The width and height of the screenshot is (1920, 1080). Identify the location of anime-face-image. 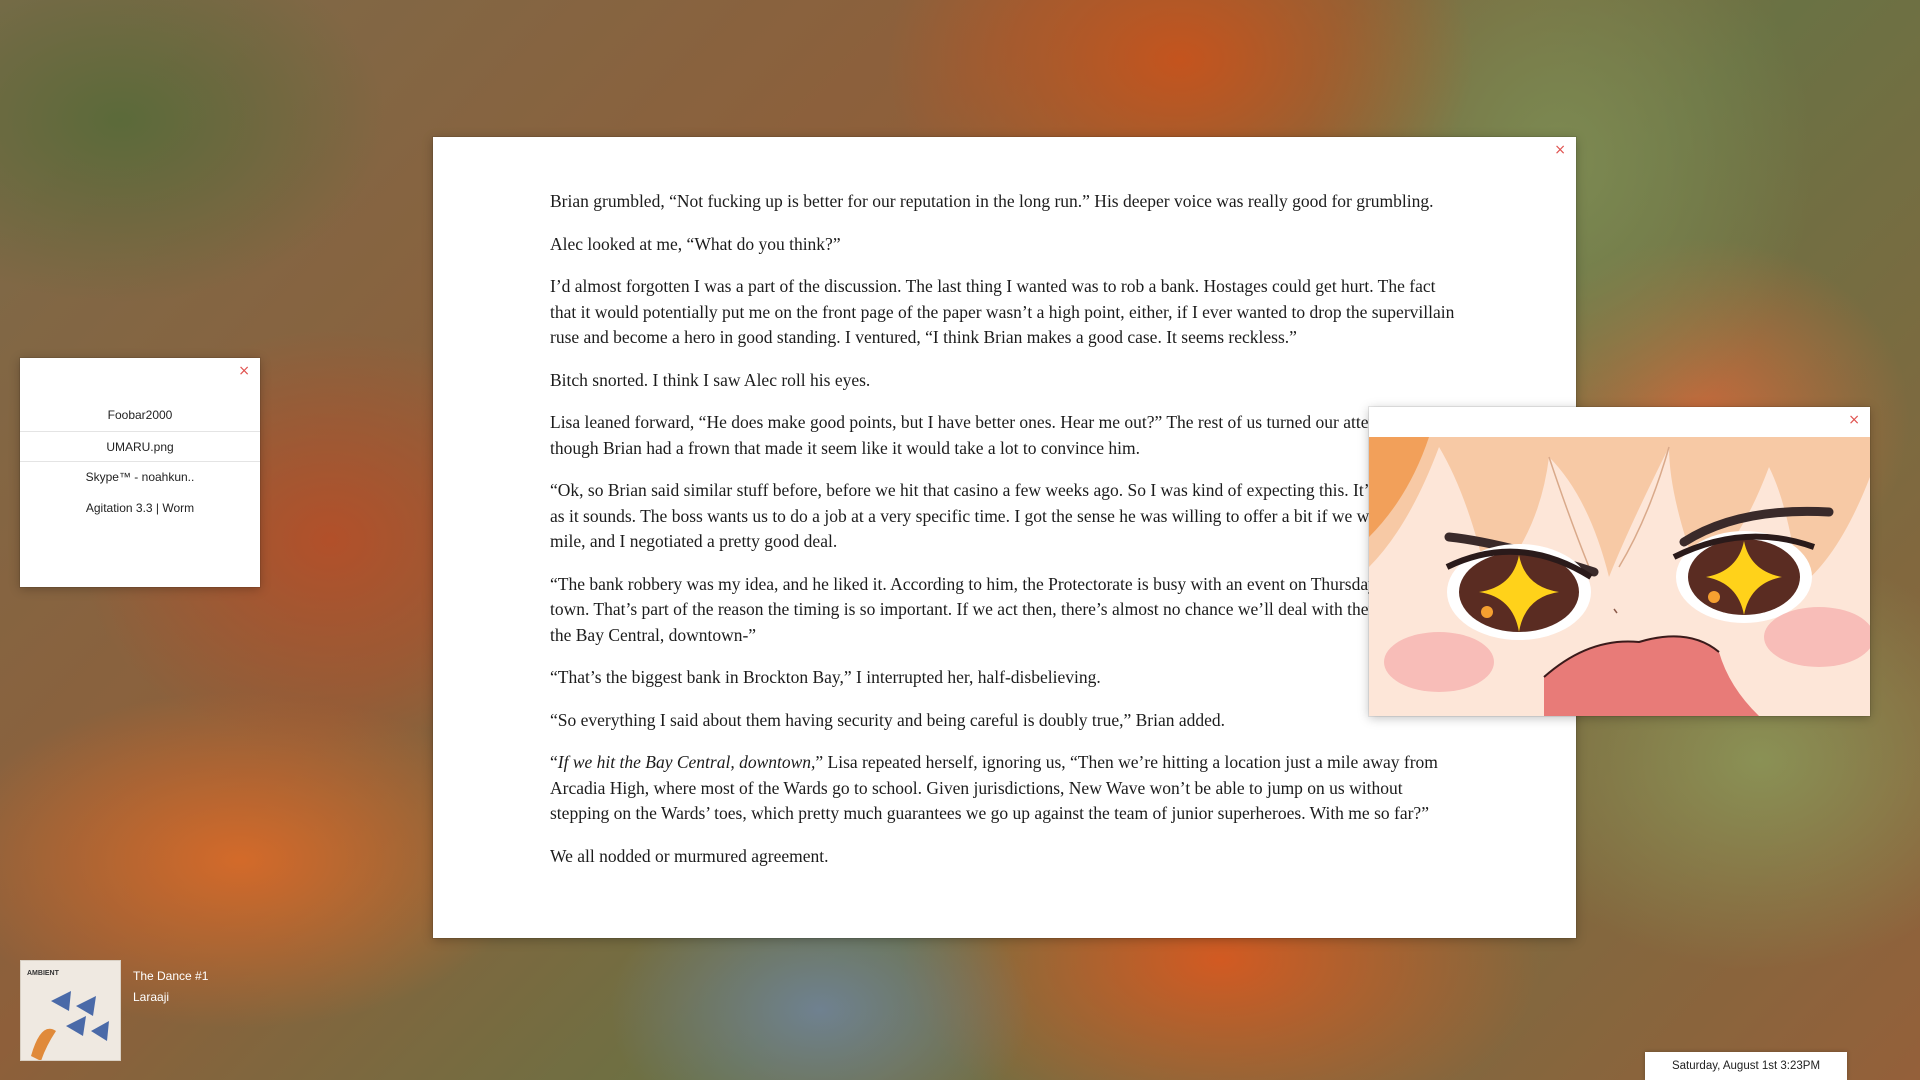
(1619, 576).